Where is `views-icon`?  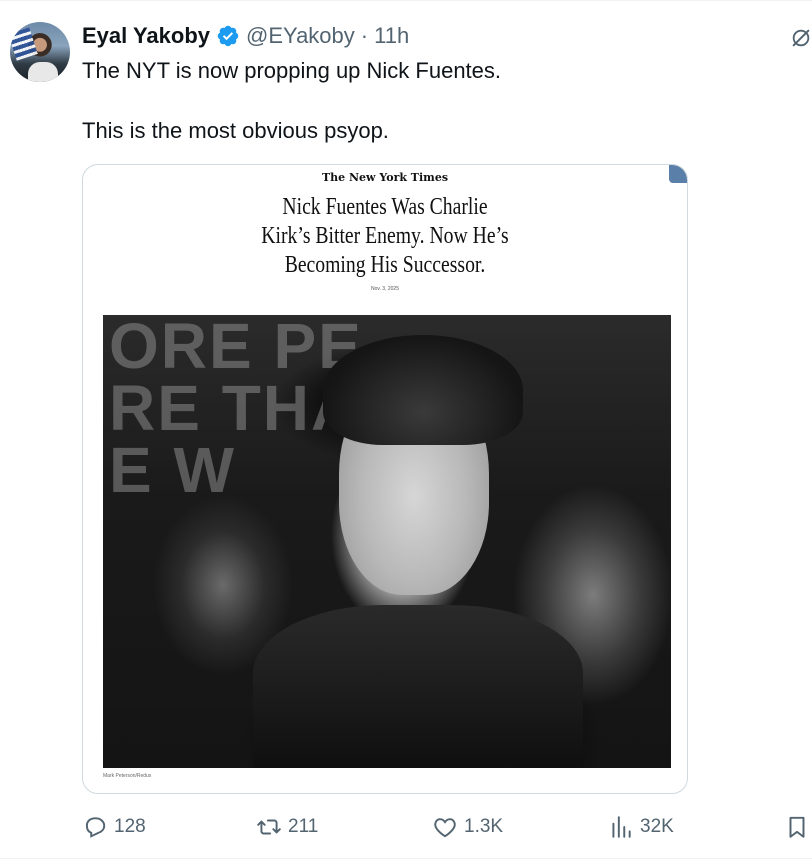
views-icon is located at coordinates (621, 827).